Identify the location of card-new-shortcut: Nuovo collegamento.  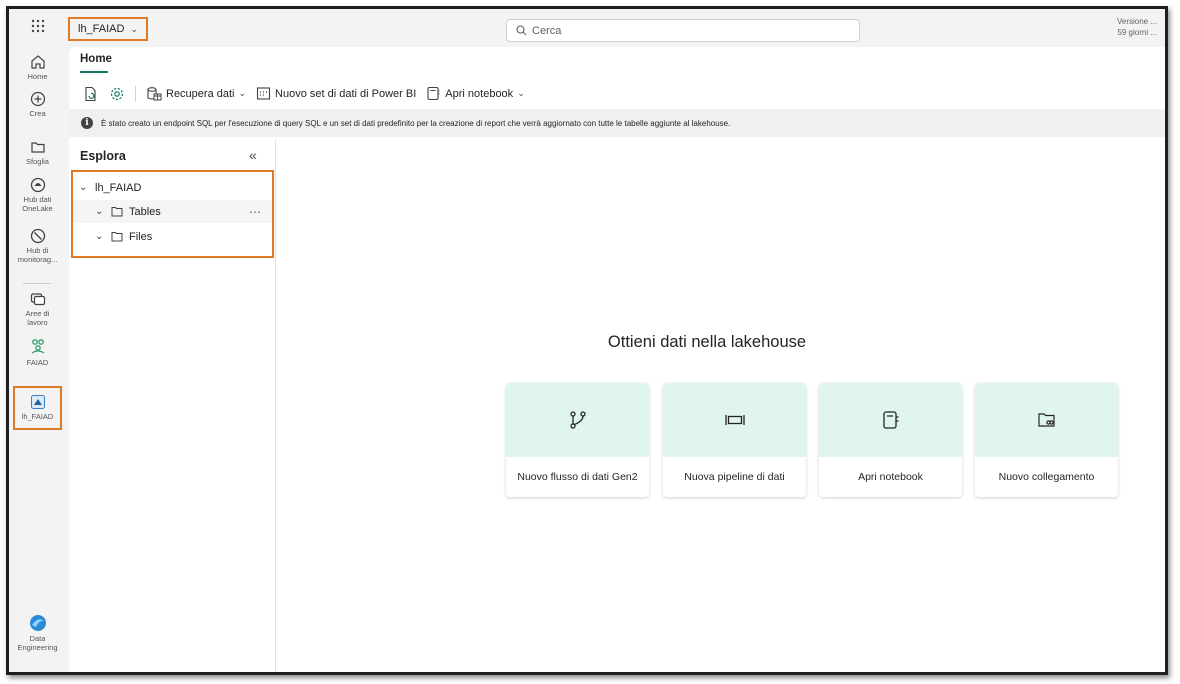
(1046, 440).